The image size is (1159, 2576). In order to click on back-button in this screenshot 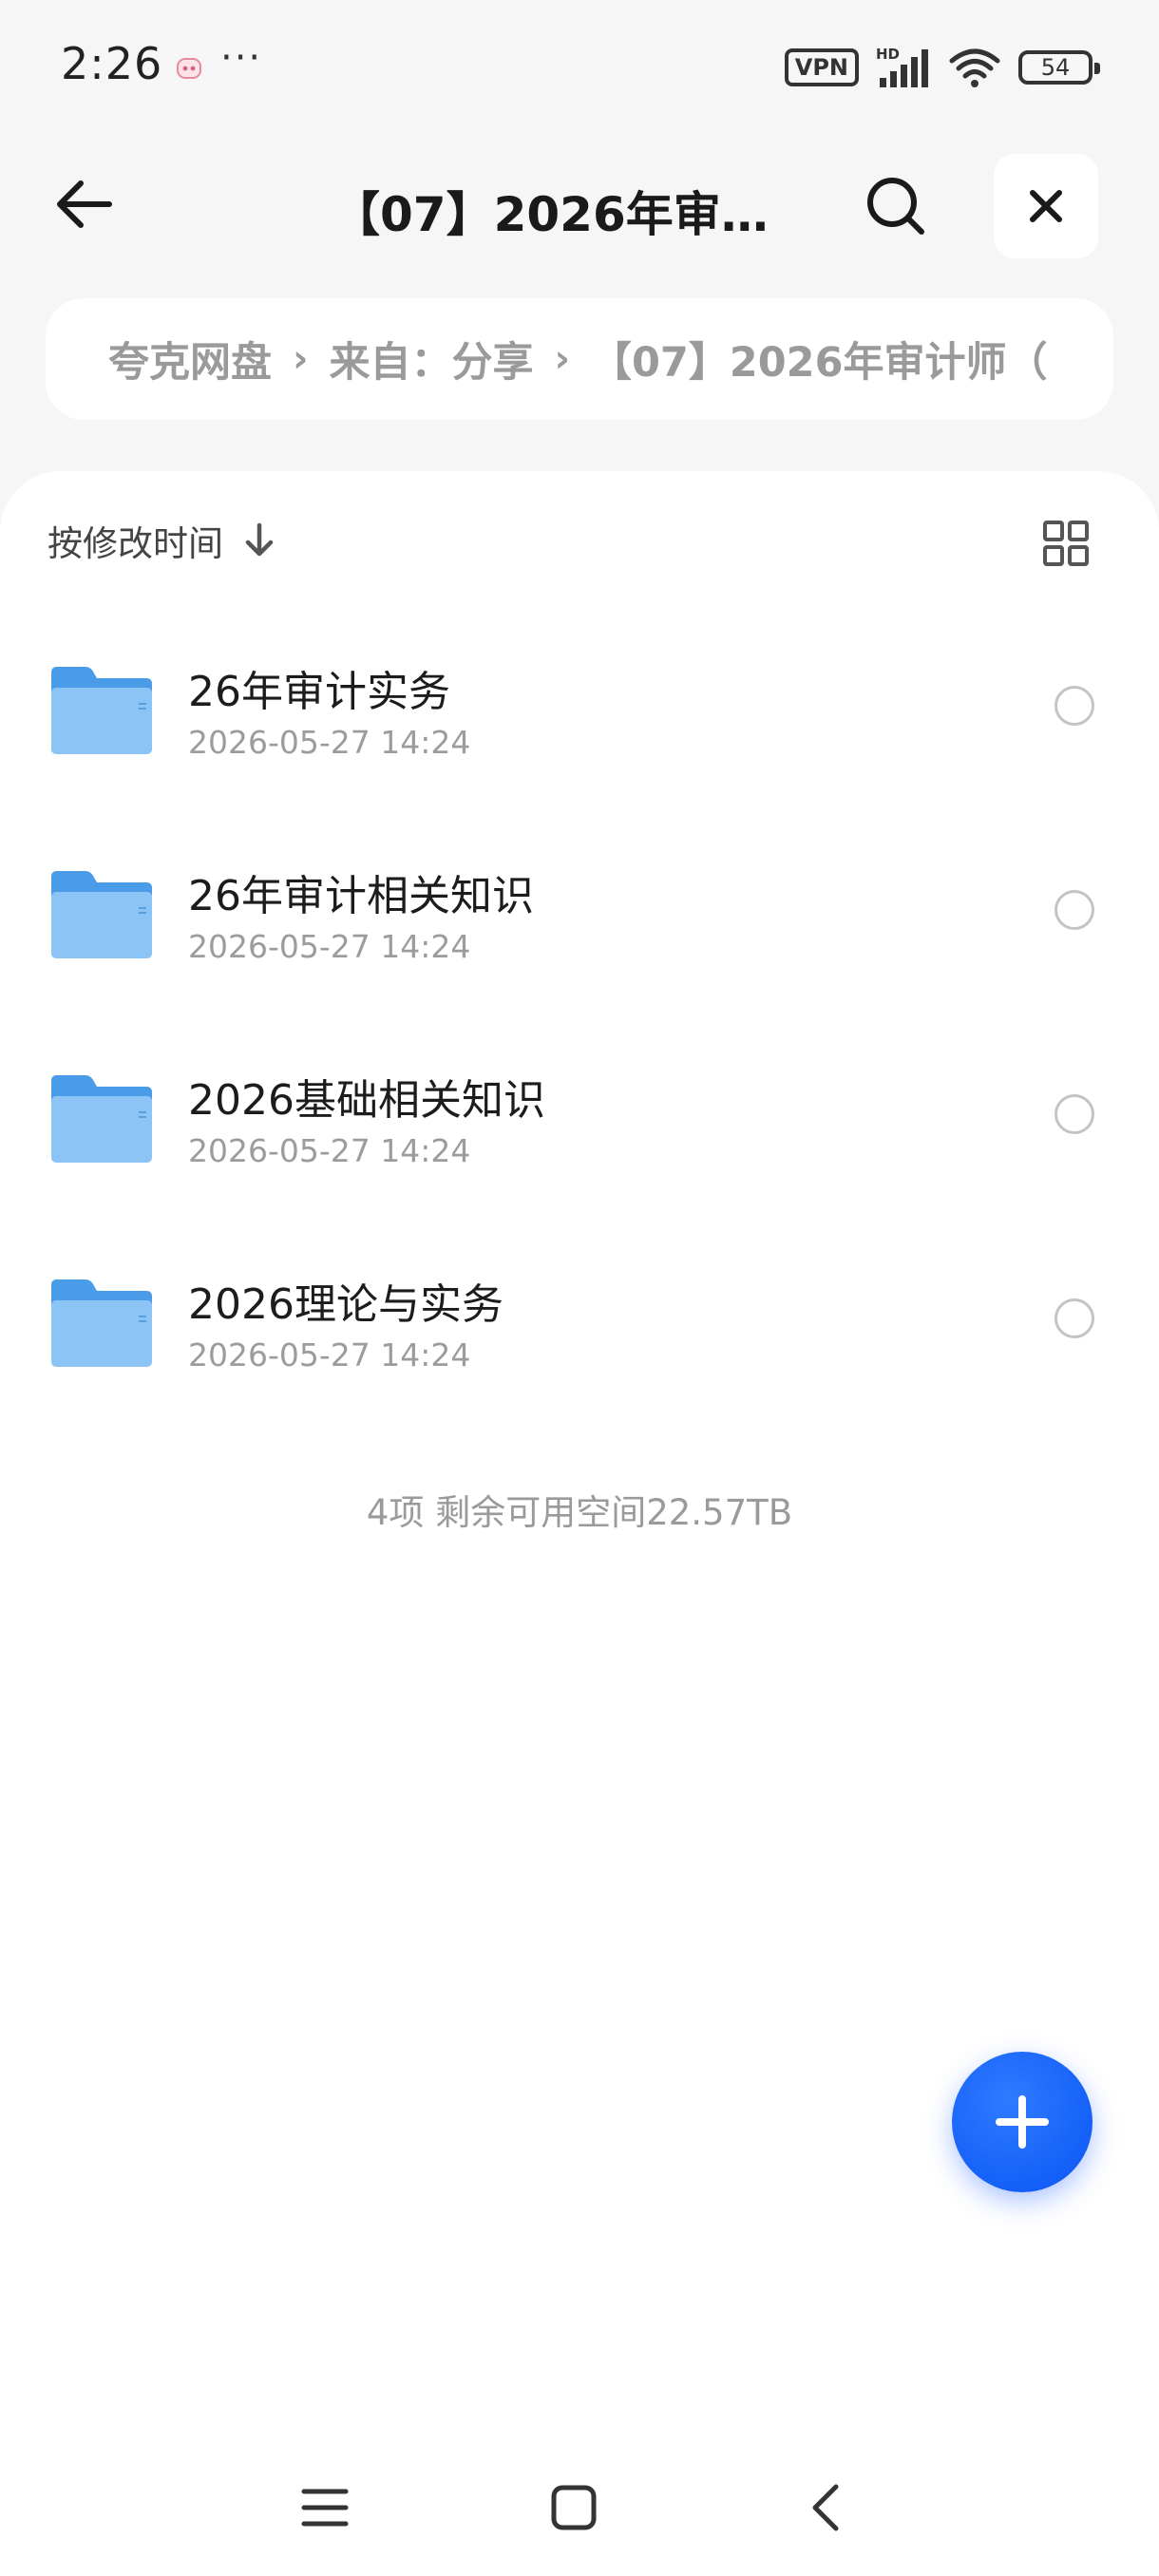, I will do `click(83, 204)`.